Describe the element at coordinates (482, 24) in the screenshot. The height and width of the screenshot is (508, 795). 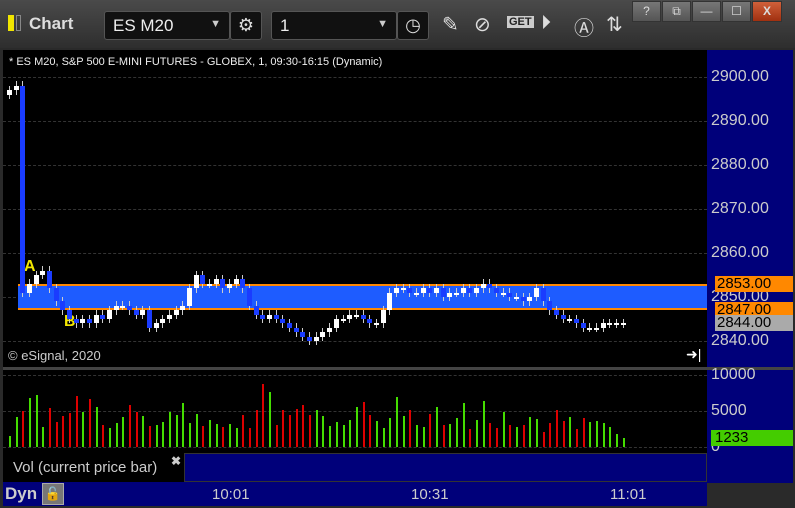
I see `studies-icon: ⊘` at that location.